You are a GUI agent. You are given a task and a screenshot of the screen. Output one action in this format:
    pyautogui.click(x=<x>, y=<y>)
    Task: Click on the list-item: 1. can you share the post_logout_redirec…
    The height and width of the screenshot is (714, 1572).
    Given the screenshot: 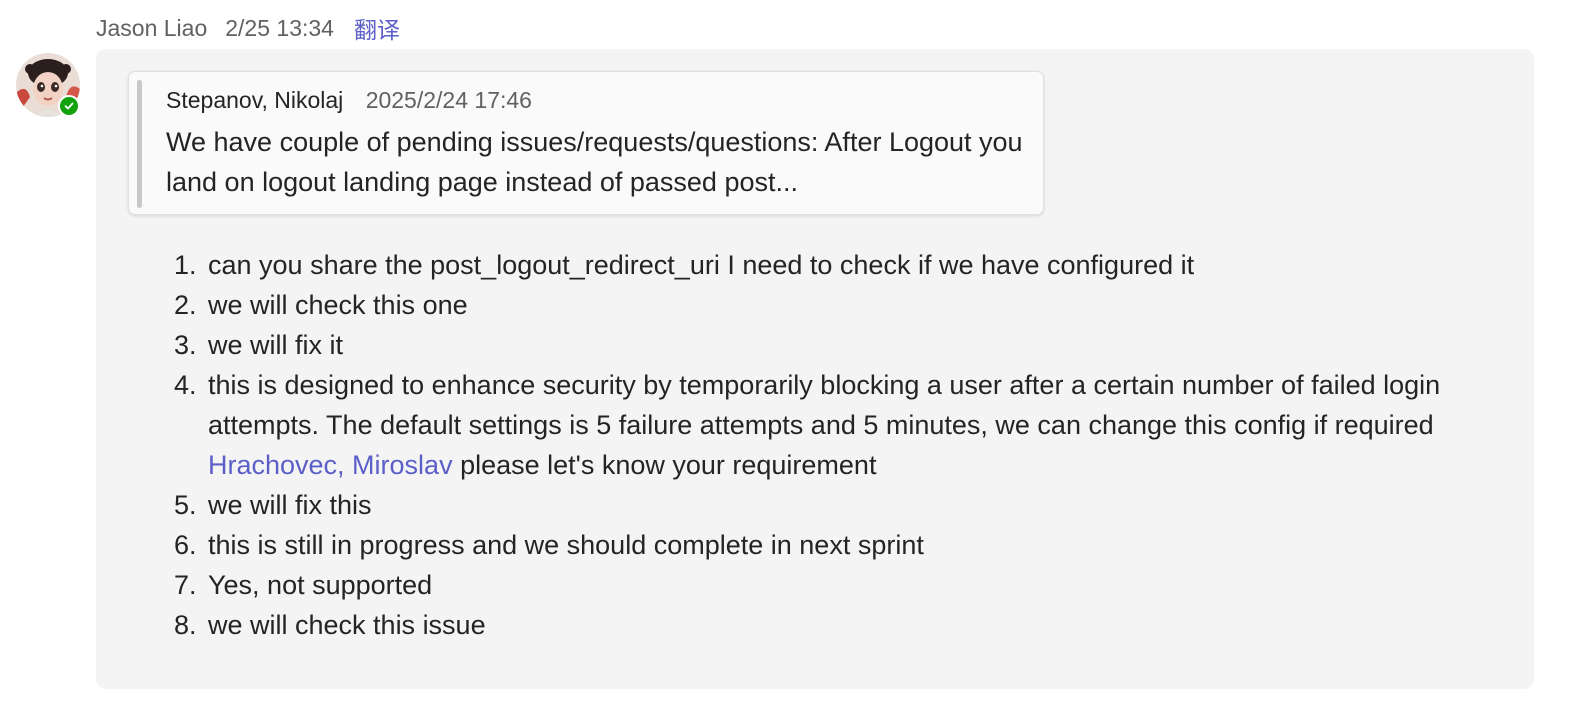 What is the action you would take?
    pyautogui.click(x=838, y=265)
    